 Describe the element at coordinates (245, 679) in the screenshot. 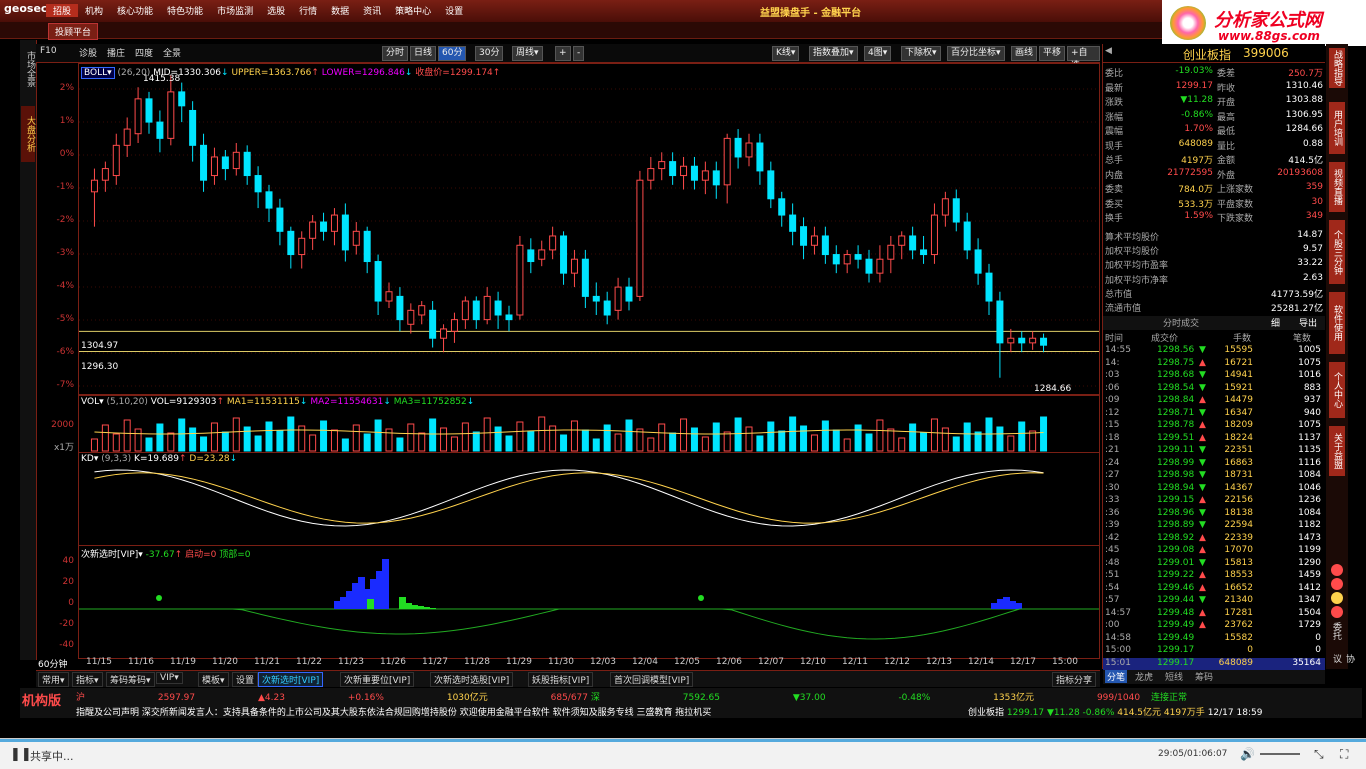

I see `indicator-tab: 设置` at that location.